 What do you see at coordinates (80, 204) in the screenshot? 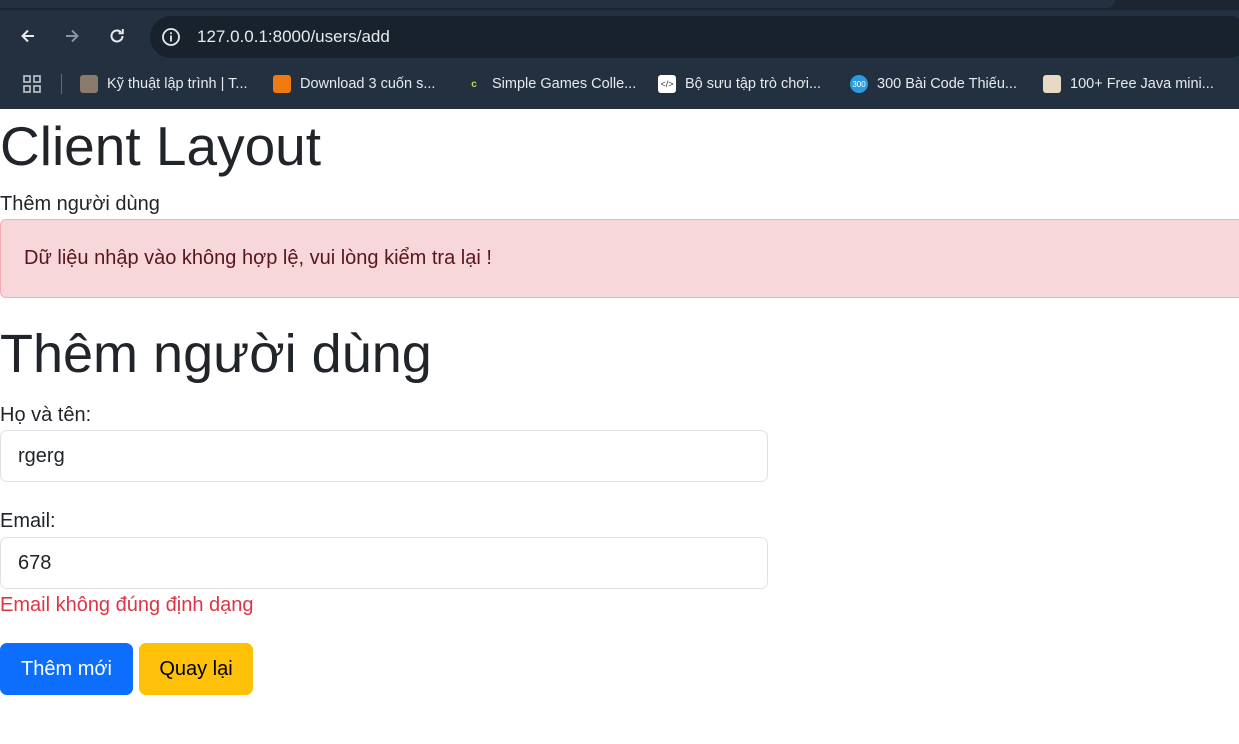
I see `page-subtitle: Thêm người dùng` at bounding box center [80, 204].